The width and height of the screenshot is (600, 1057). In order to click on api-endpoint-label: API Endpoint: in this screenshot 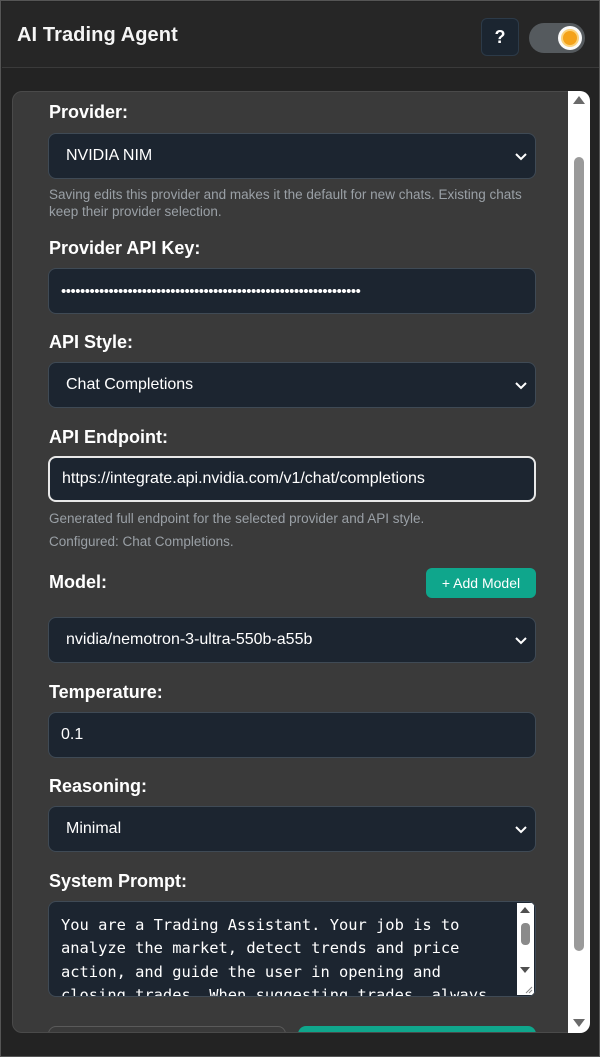, I will do `click(108, 437)`.